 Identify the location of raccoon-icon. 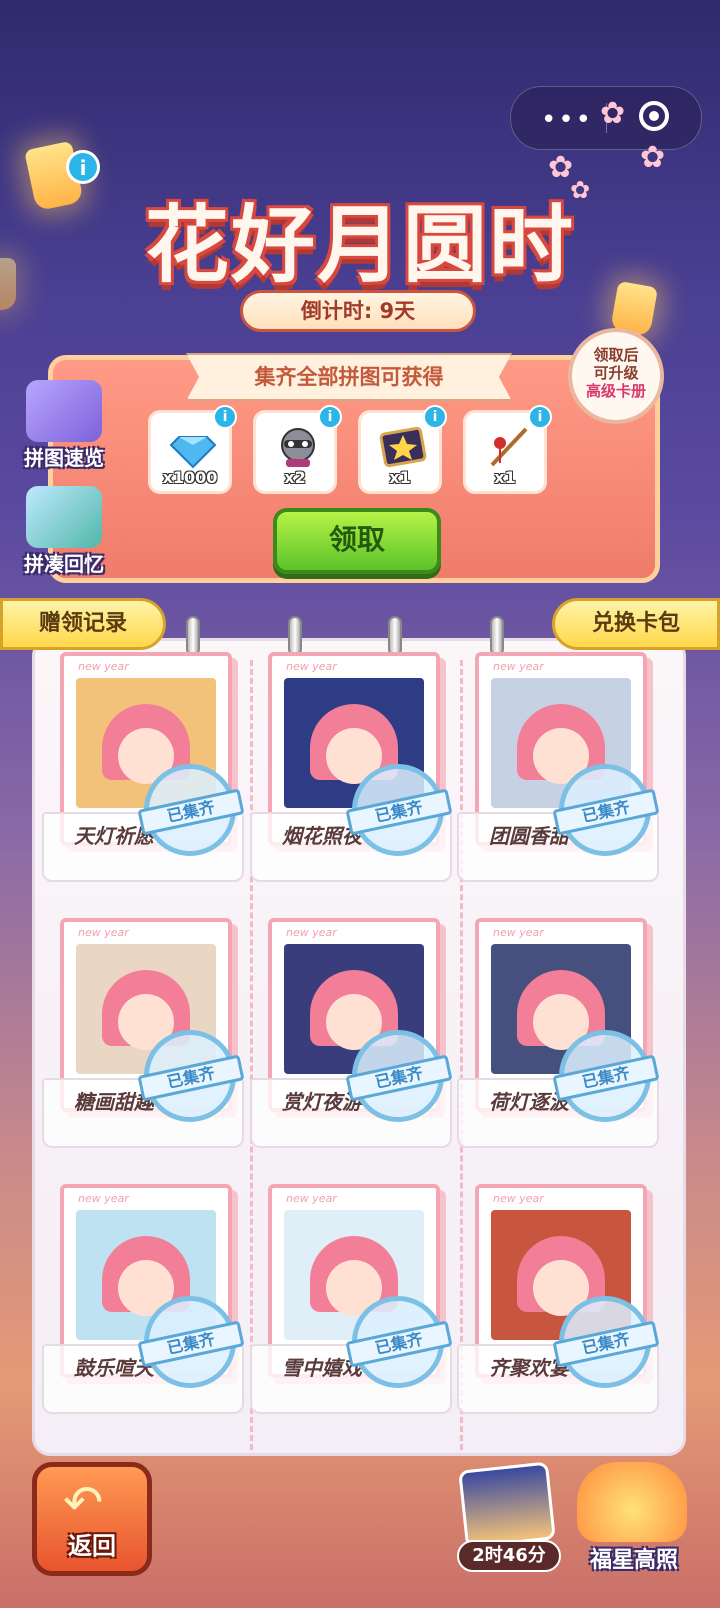
(298, 447).